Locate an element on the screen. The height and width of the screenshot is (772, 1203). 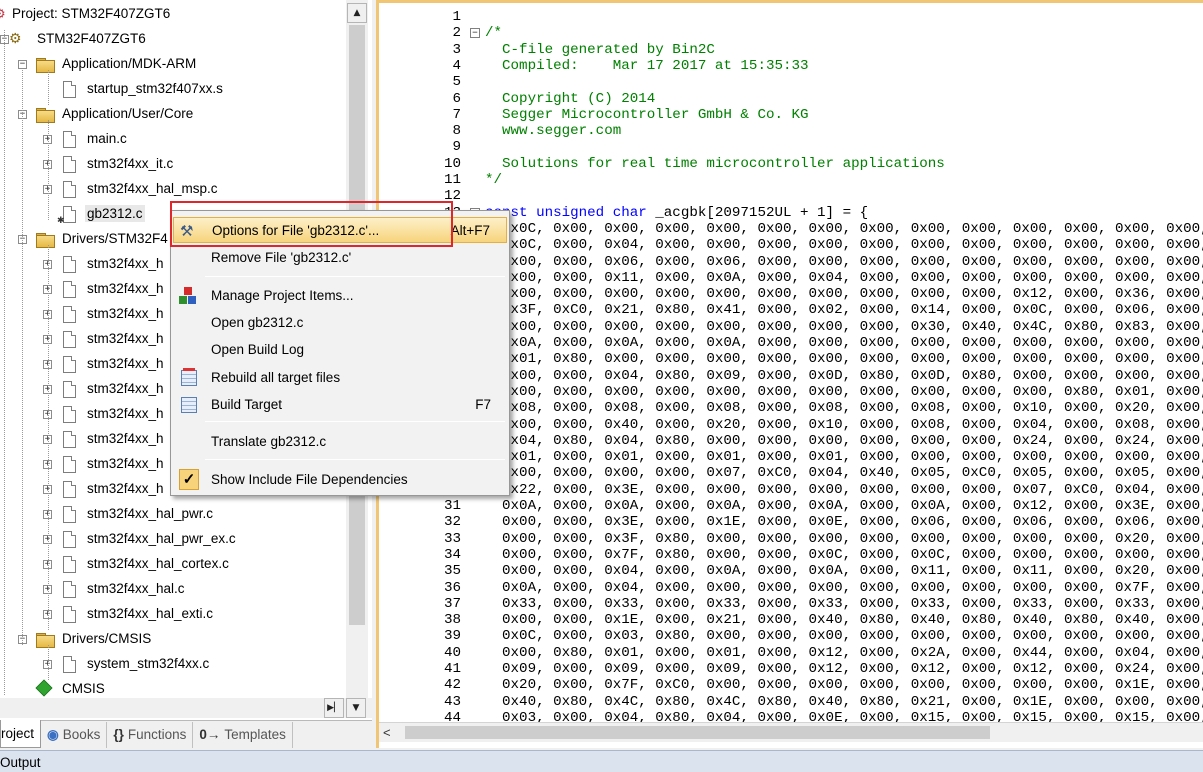
line-number: 10 is located at coordinates (452, 163).